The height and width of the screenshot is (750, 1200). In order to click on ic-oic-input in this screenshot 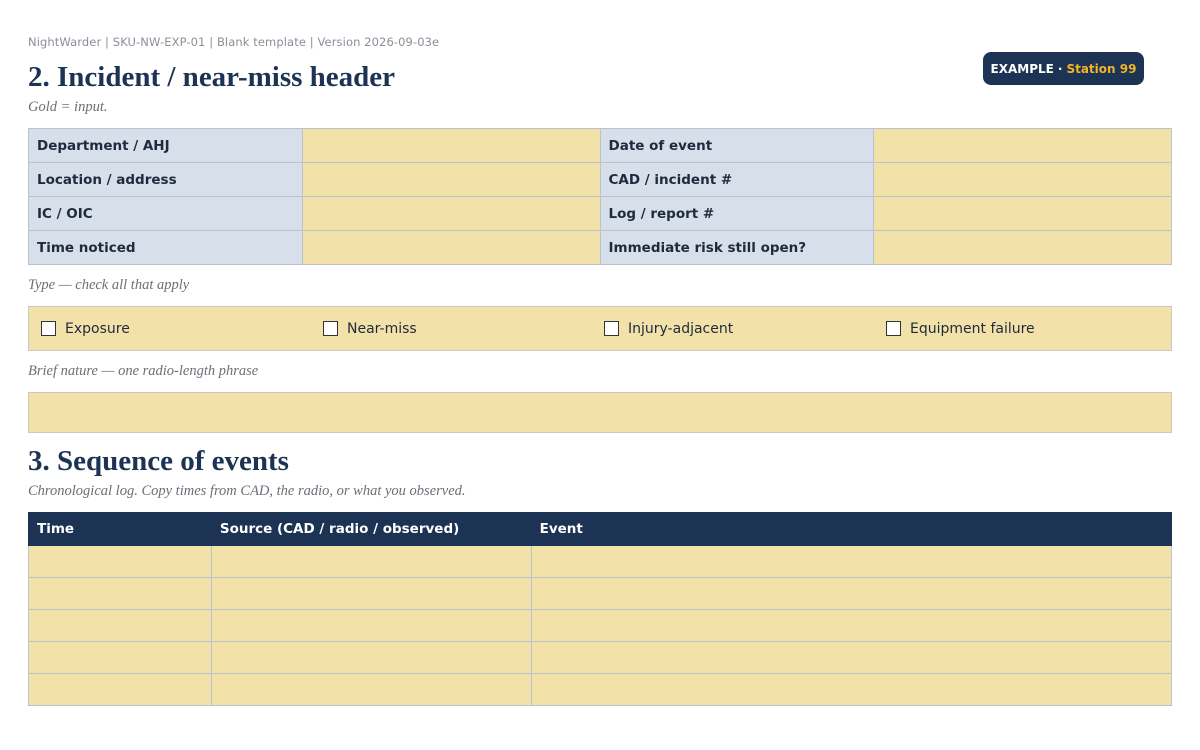, I will do `click(451, 213)`.